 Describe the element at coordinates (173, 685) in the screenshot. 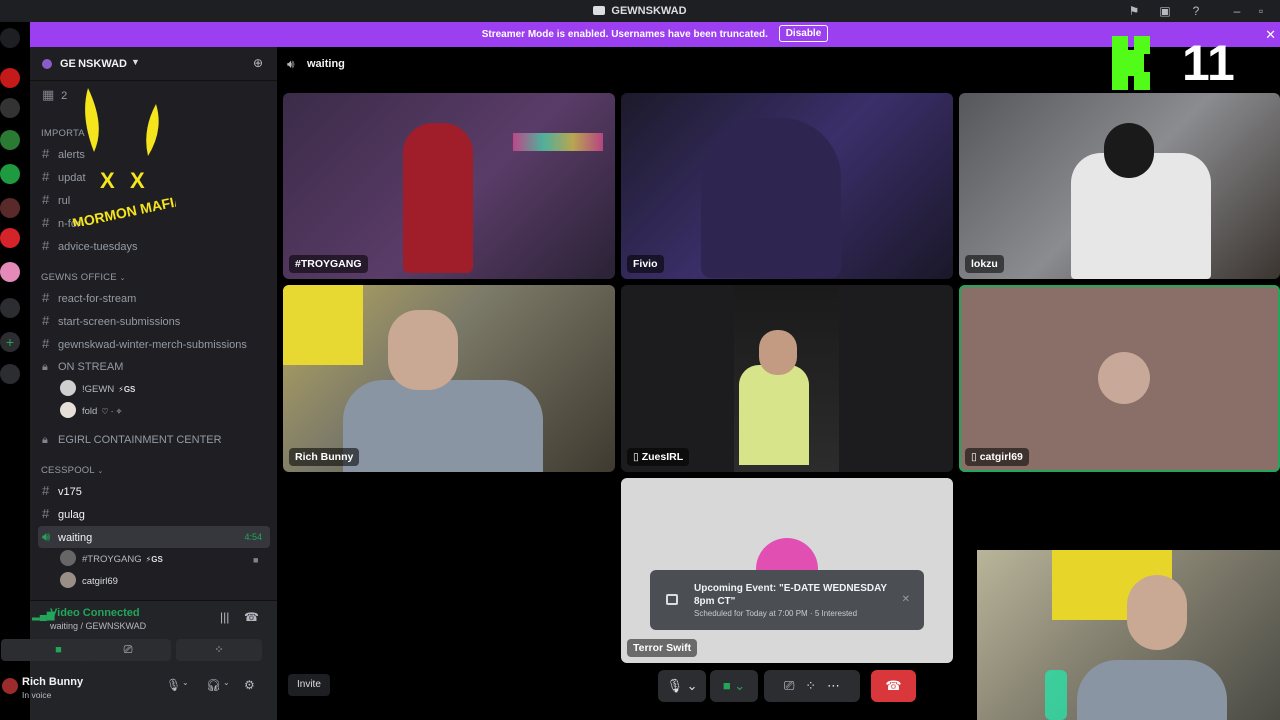

I see `microphone-icon: 🎙︎` at that location.